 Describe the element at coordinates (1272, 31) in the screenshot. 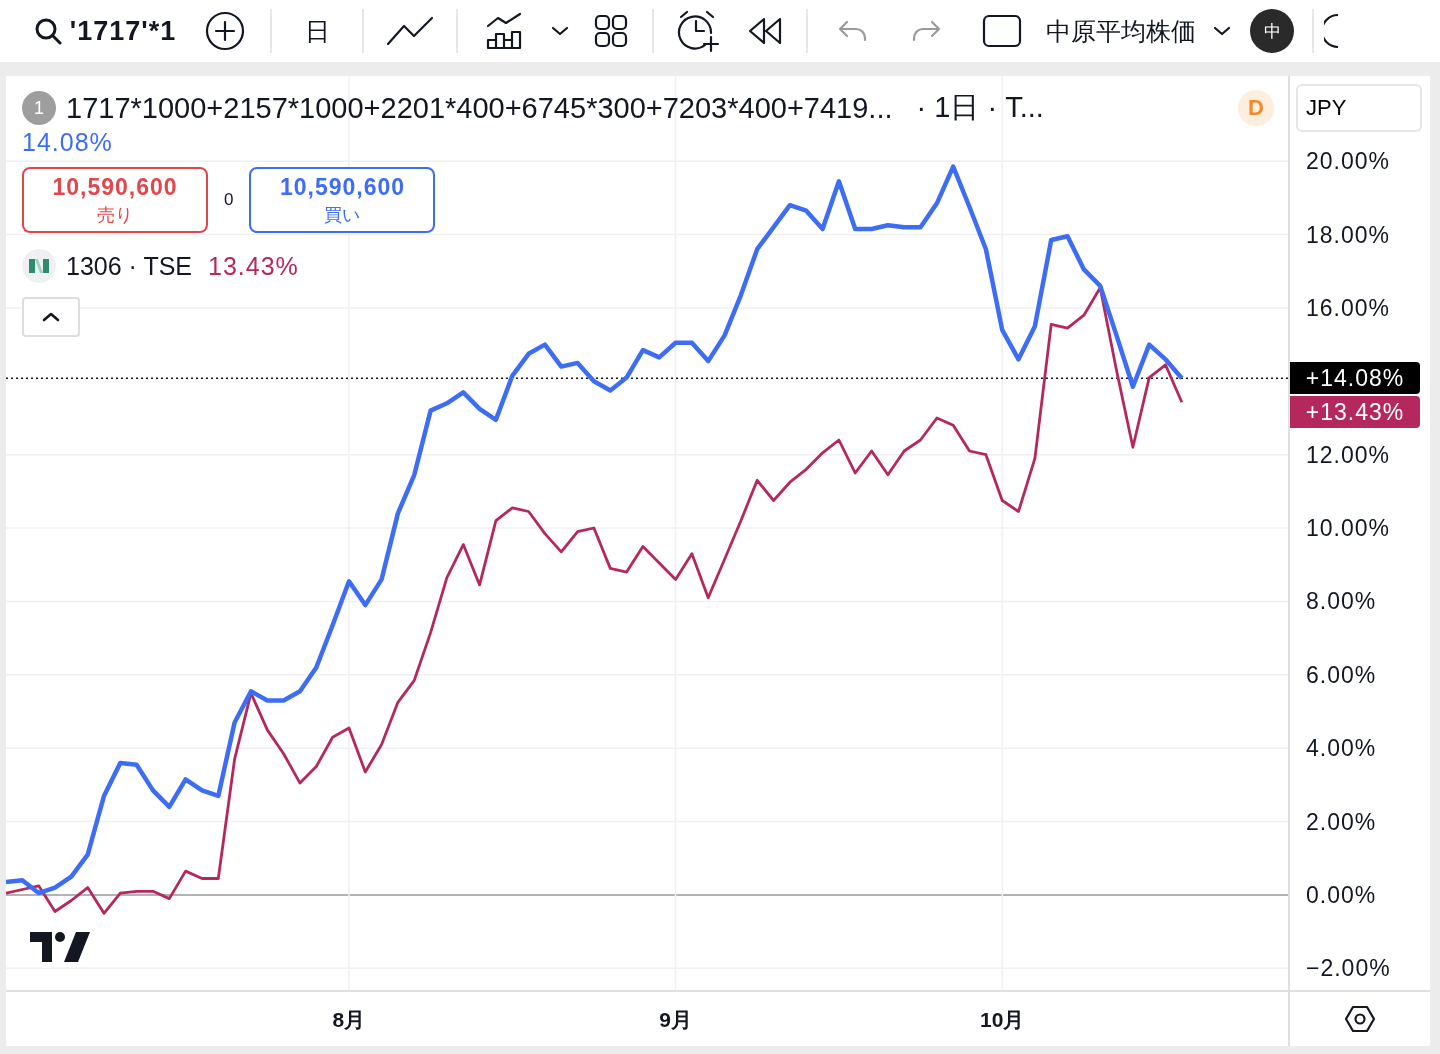

I see `user-avatar: 中` at that location.